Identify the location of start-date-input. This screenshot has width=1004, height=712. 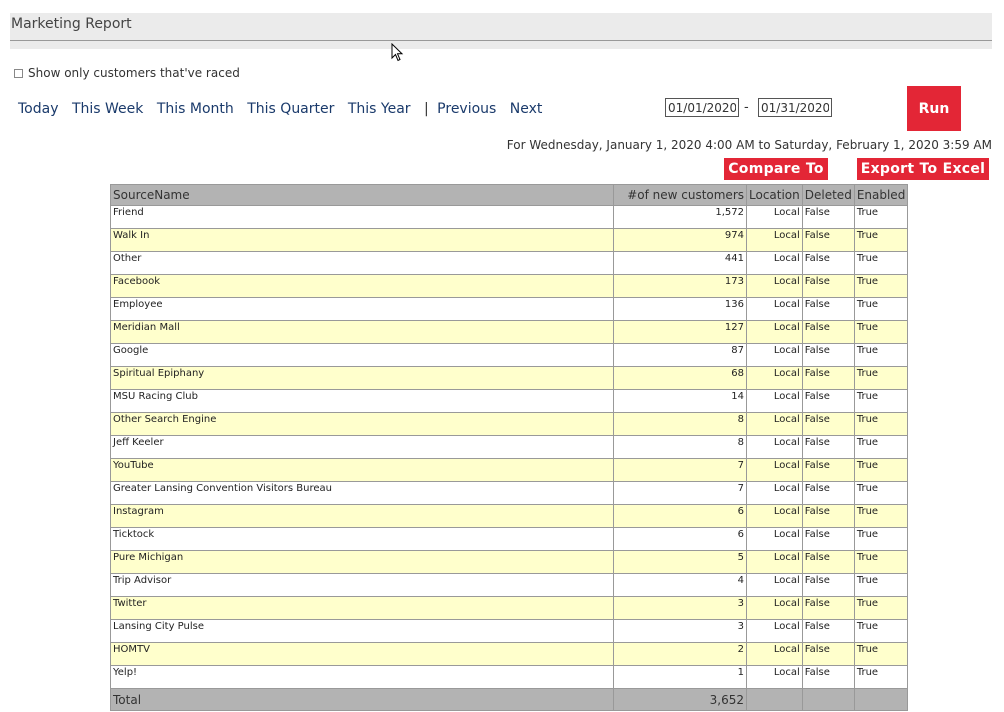
(702, 107).